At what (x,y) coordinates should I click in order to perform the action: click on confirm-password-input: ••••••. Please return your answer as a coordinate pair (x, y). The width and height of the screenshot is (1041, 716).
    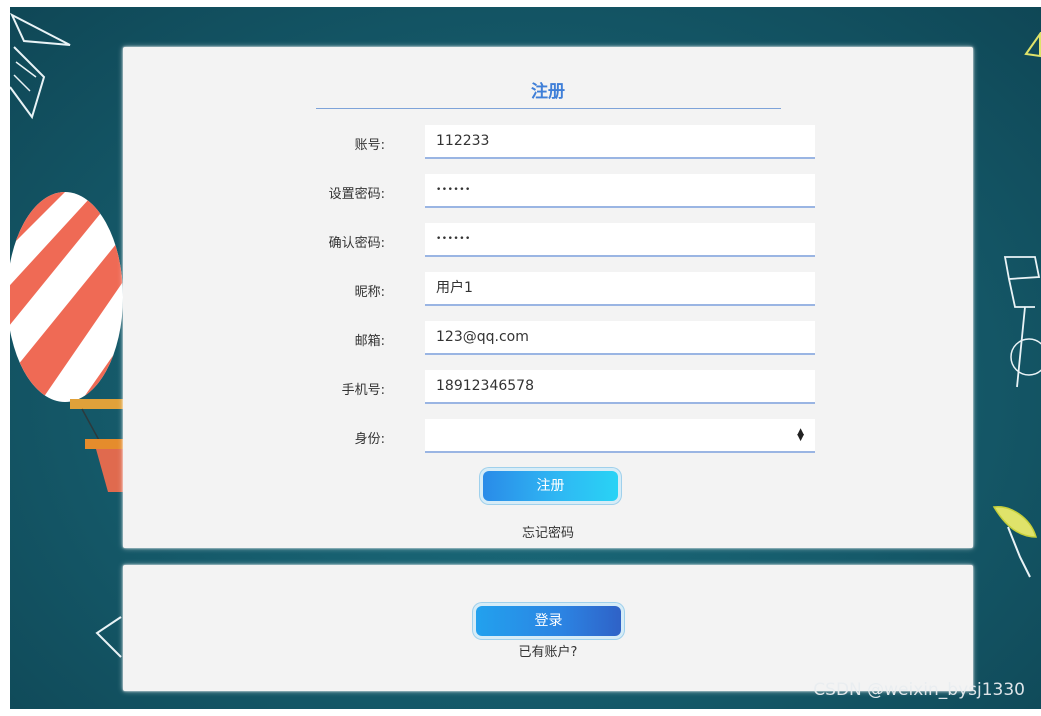
    Looking at the image, I should click on (620, 240).